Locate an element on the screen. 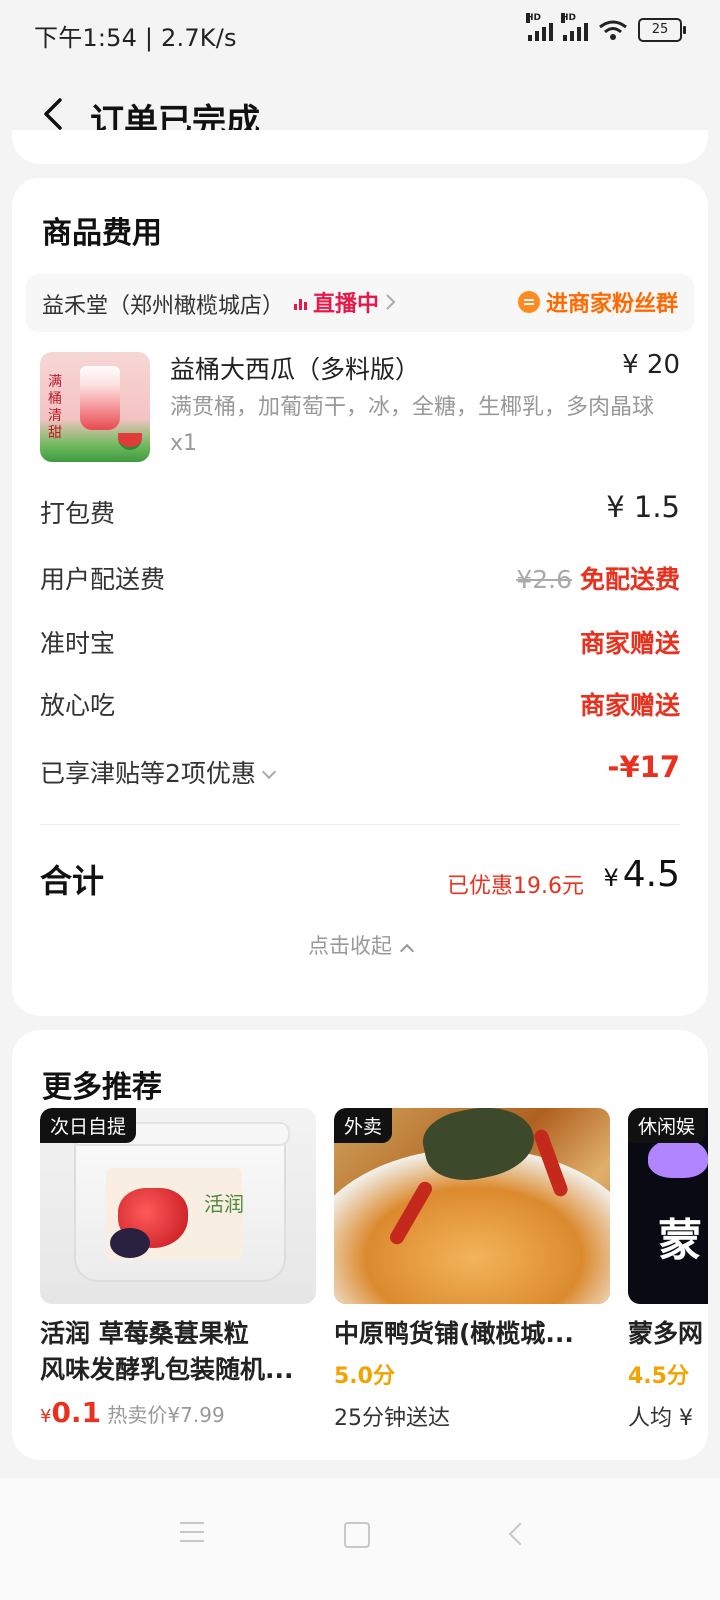 The width and height of the screenshot is (720, 1600). fee-value: ¥2.6 免配送费 is located at coordinates (598, 578).